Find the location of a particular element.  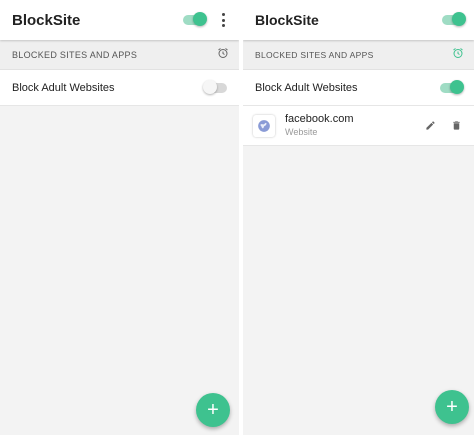

blocked-site-item: facebook.com Website is located at coordinates (358, 126).